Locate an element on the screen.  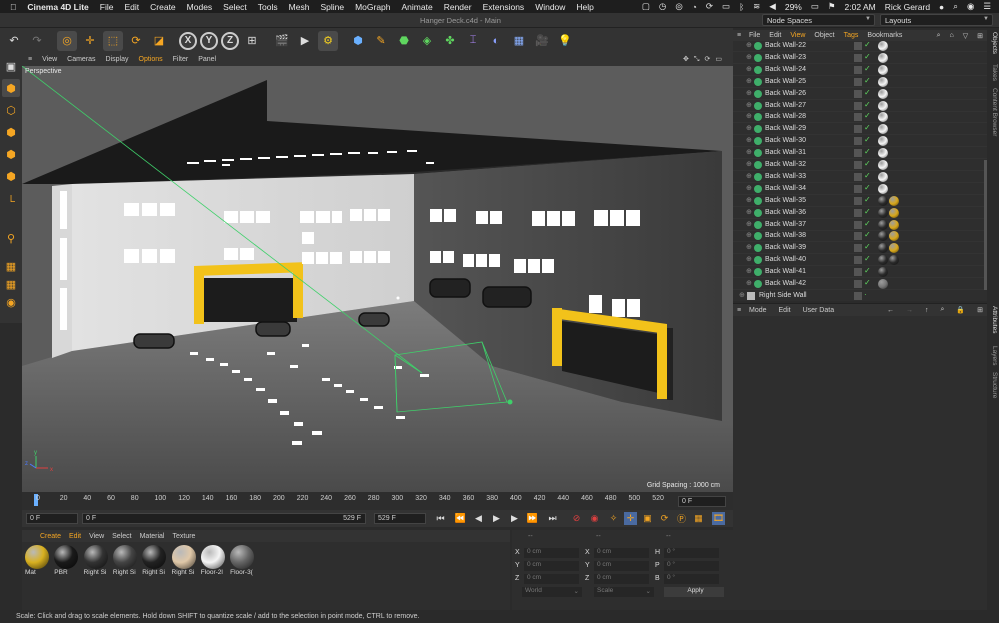
object-row: ⊕ Back Wall-24 ✓ is located at coordinates (860, 70).